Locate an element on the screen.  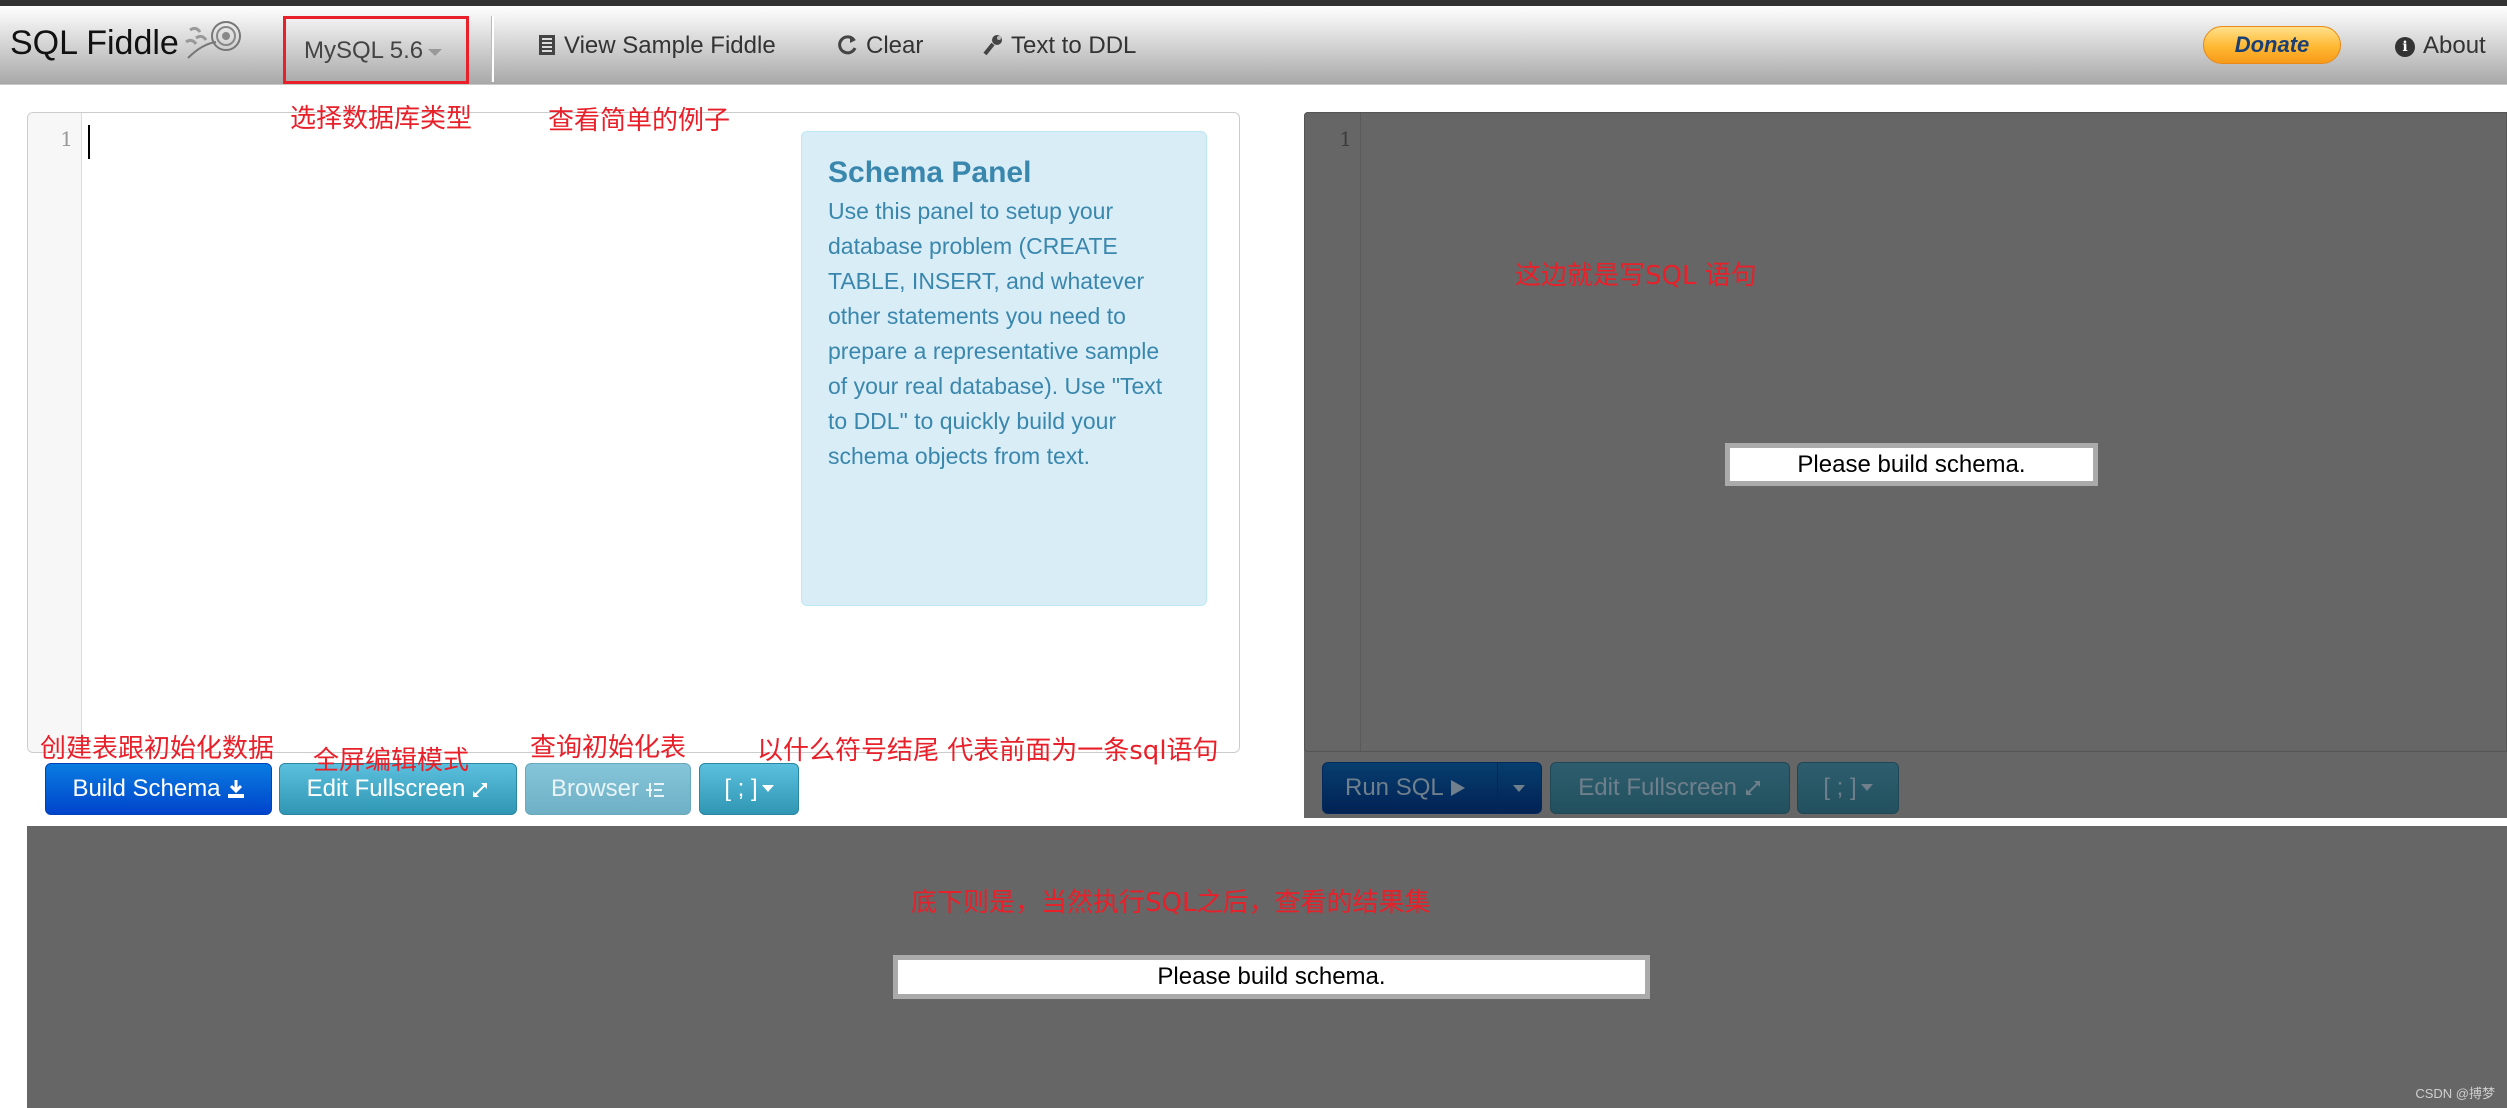
play-icon is located at coordinates (1457, 788).